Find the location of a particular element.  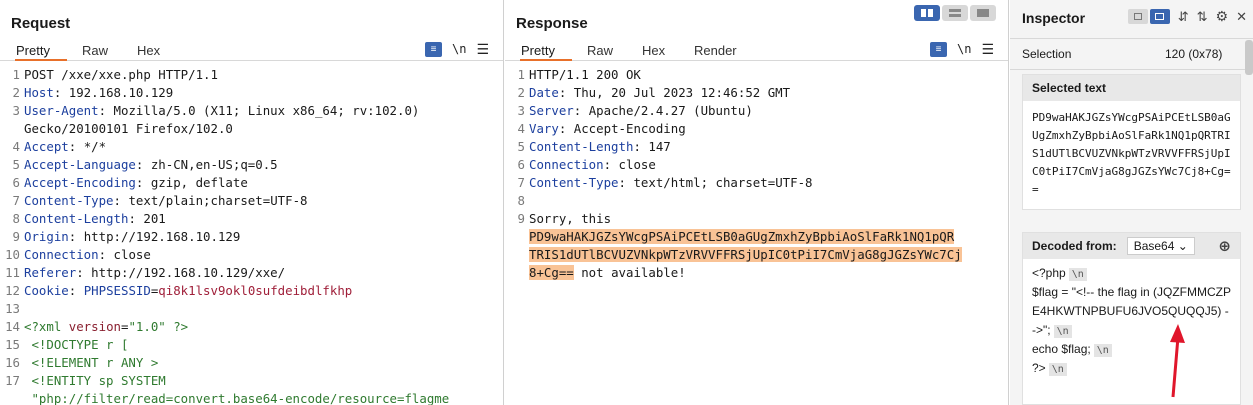

header-name: Server is located at coordinates (551, 110).